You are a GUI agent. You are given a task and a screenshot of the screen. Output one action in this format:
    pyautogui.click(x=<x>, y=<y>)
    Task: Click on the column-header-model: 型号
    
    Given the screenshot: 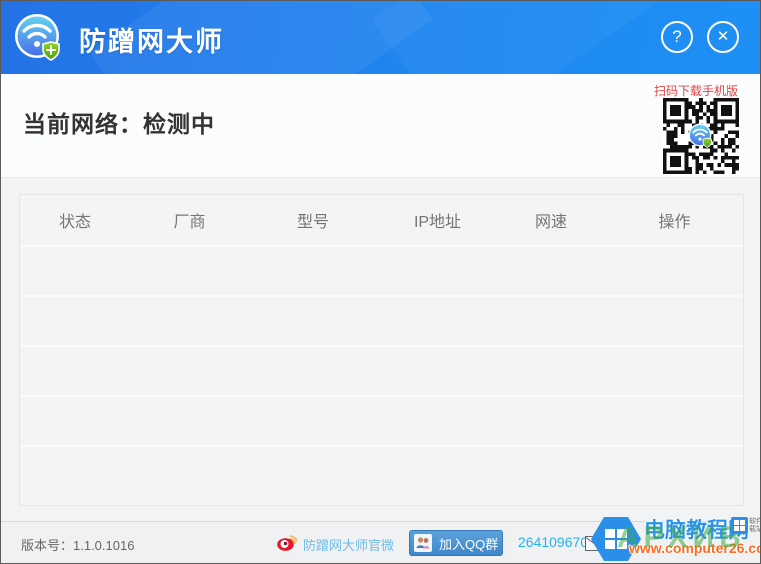 What is the action you would take?
    pyautogui.click(x=312, y=222)
    